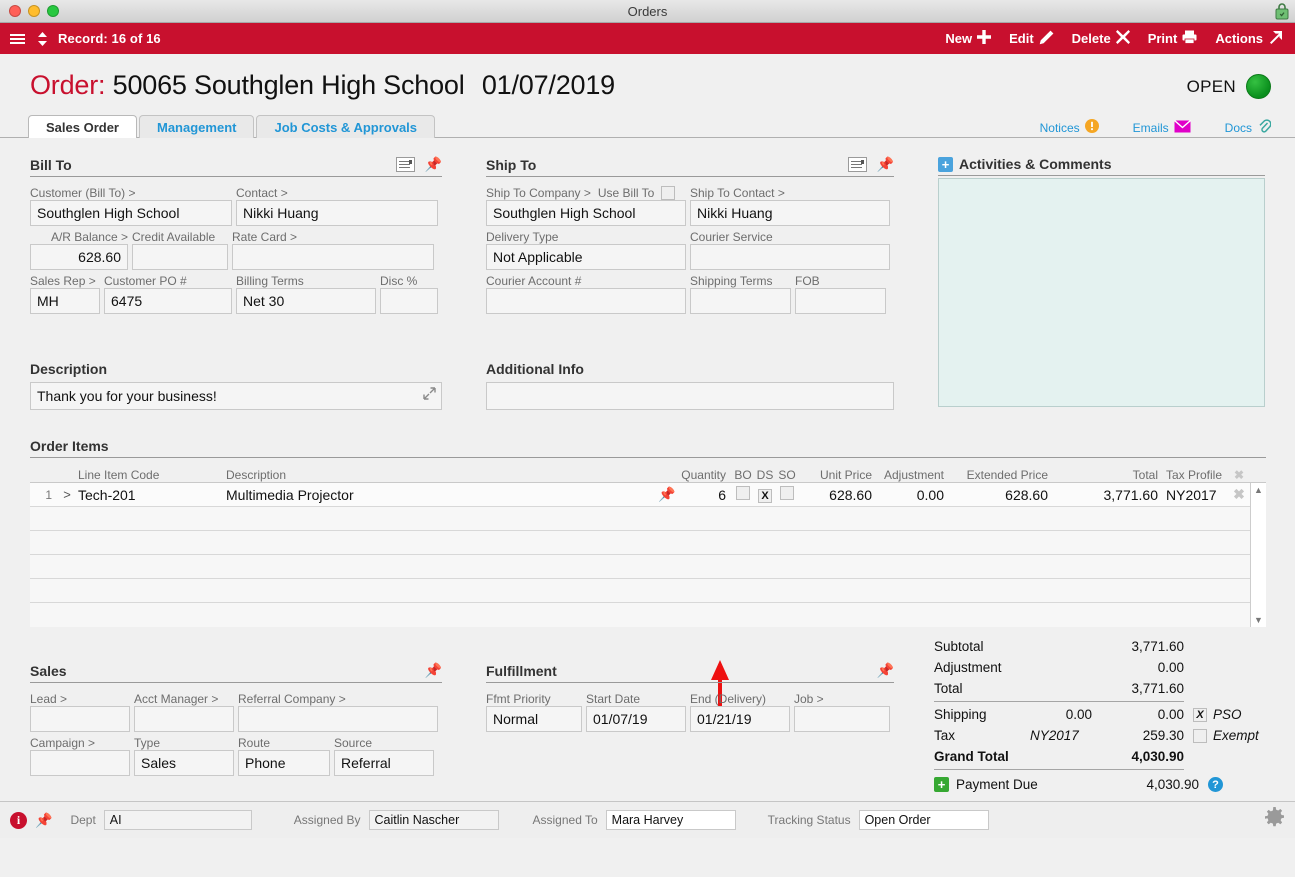  Describe the element at coordinates (840, 301) in the screenshot. I see `fob-input` at that location.